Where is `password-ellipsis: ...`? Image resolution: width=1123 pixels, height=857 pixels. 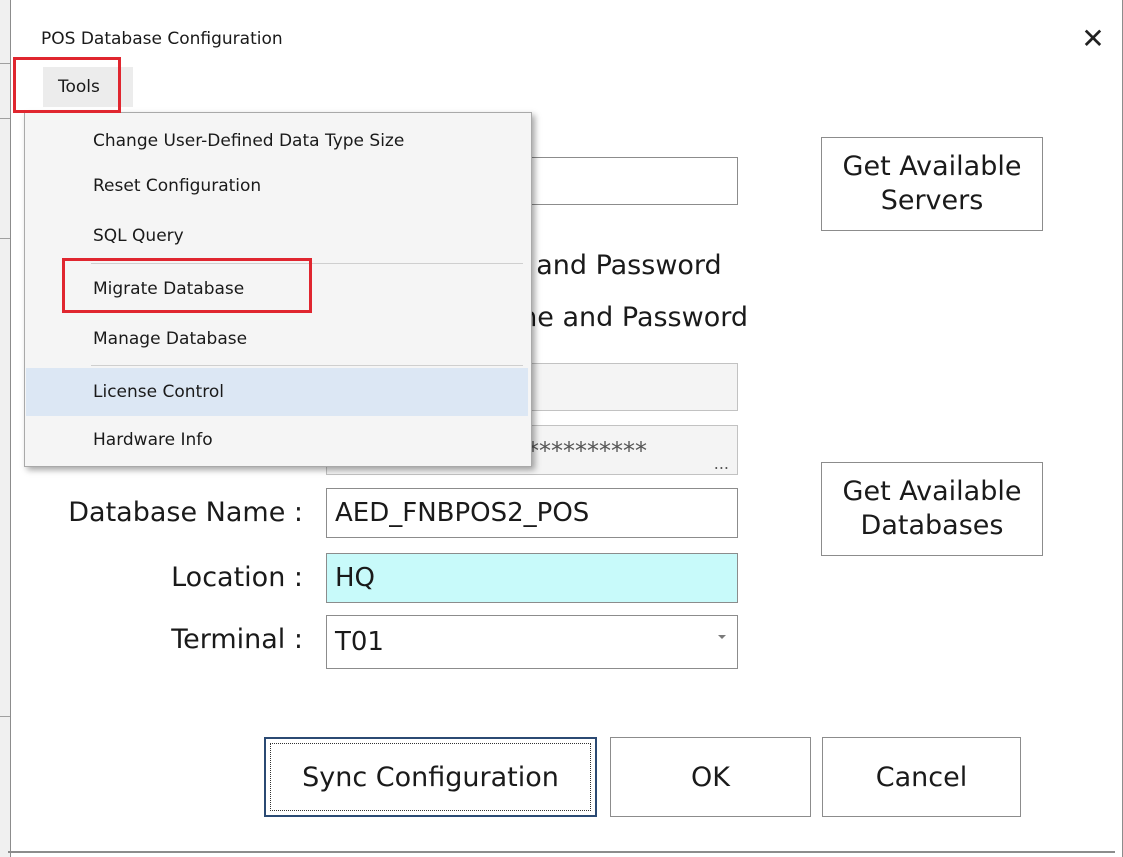 password-ellipsis: ... is located at coordinates (721, 463).